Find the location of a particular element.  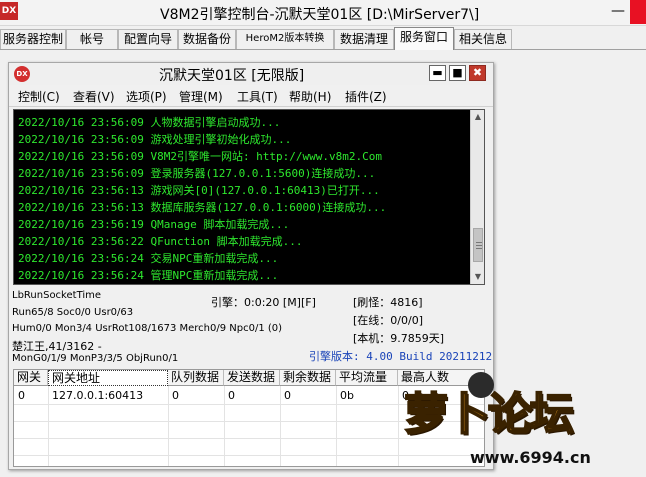

column-header-send-data: 发送数据 is located at coordinates (252, 378).